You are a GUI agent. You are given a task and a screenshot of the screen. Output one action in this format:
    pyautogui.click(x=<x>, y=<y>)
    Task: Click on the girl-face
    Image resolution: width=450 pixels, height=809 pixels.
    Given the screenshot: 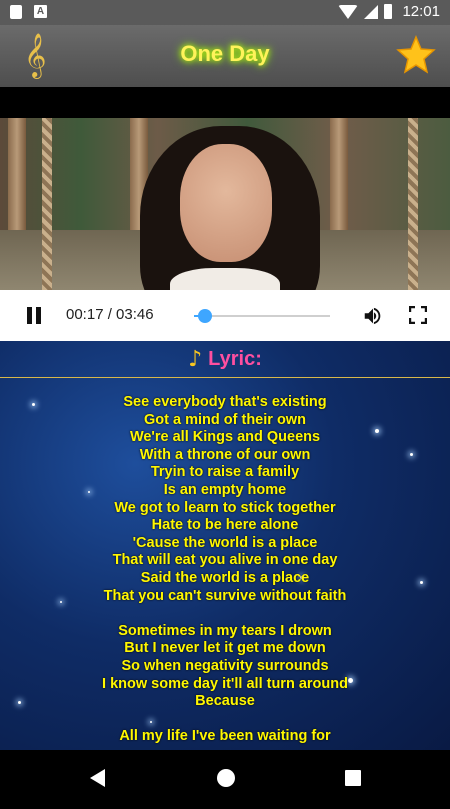 What is the action you would take?
    pyautogui.click(x=226, y=203)
    